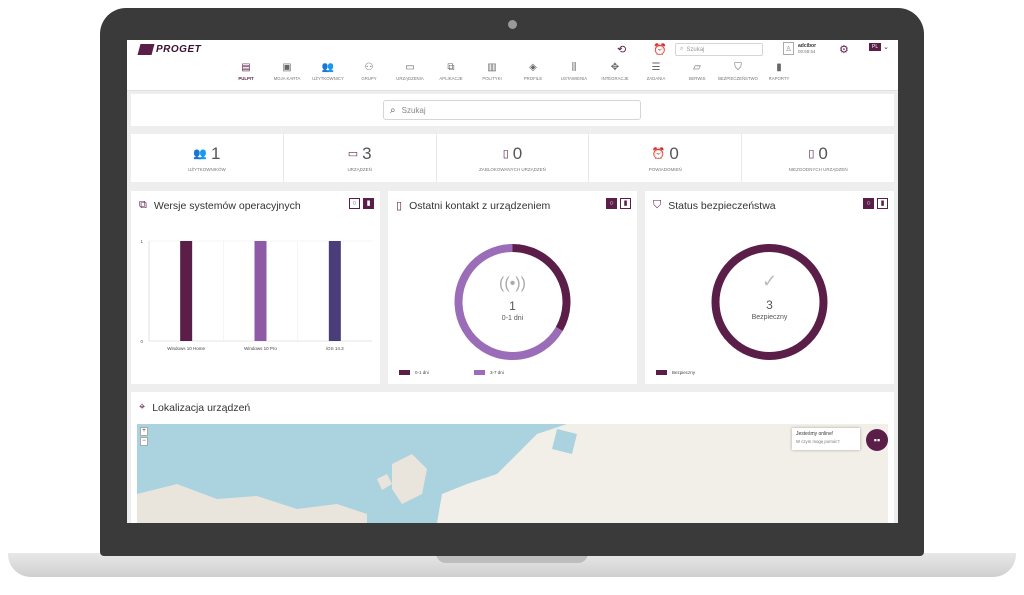 The image size is (1024, 595). I want to click on nav-label: INTEGRACJE, so click(615, 78).